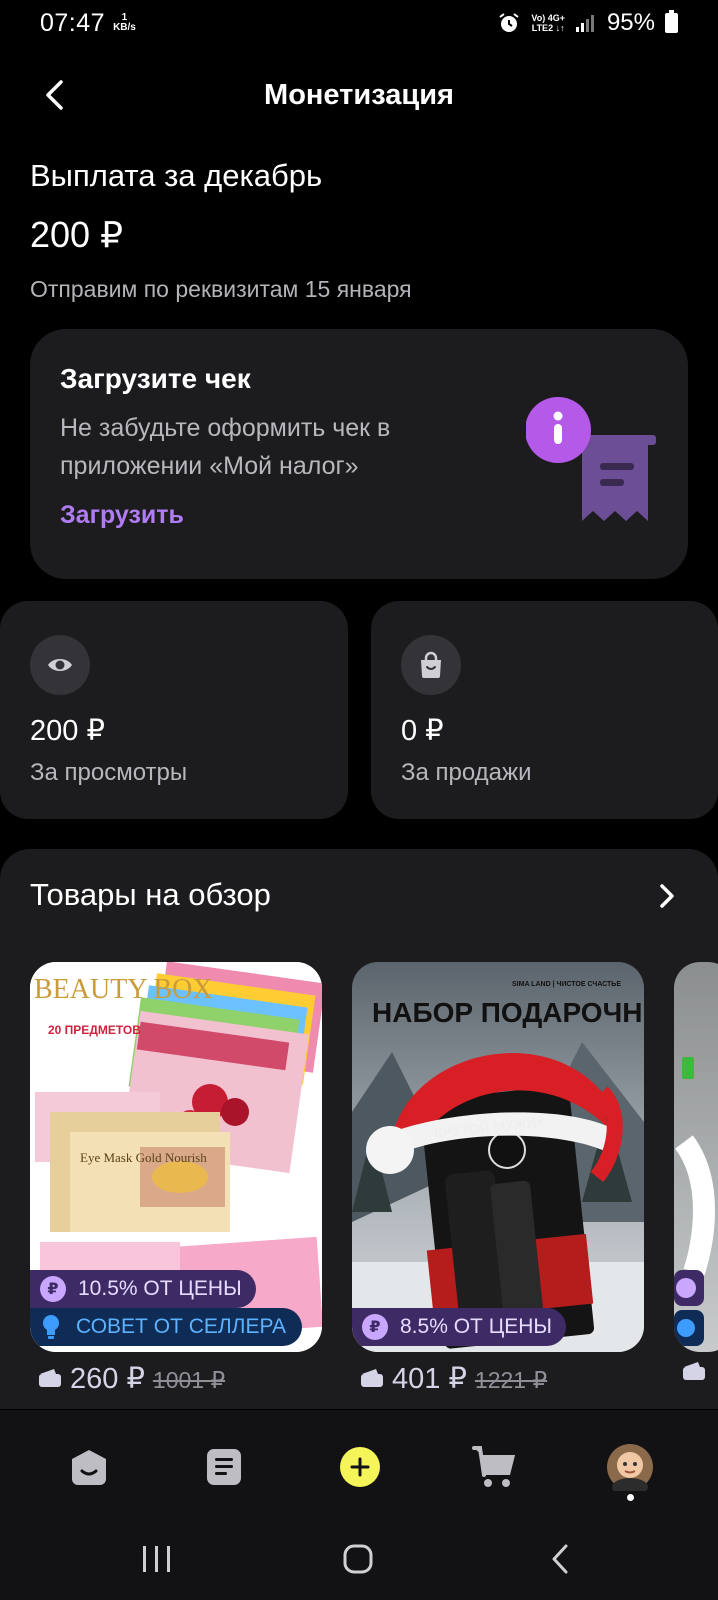  Describe the element at coordinates (76, 234) in the screenshot. I see `payout-amount: 200 ₽` at that location.